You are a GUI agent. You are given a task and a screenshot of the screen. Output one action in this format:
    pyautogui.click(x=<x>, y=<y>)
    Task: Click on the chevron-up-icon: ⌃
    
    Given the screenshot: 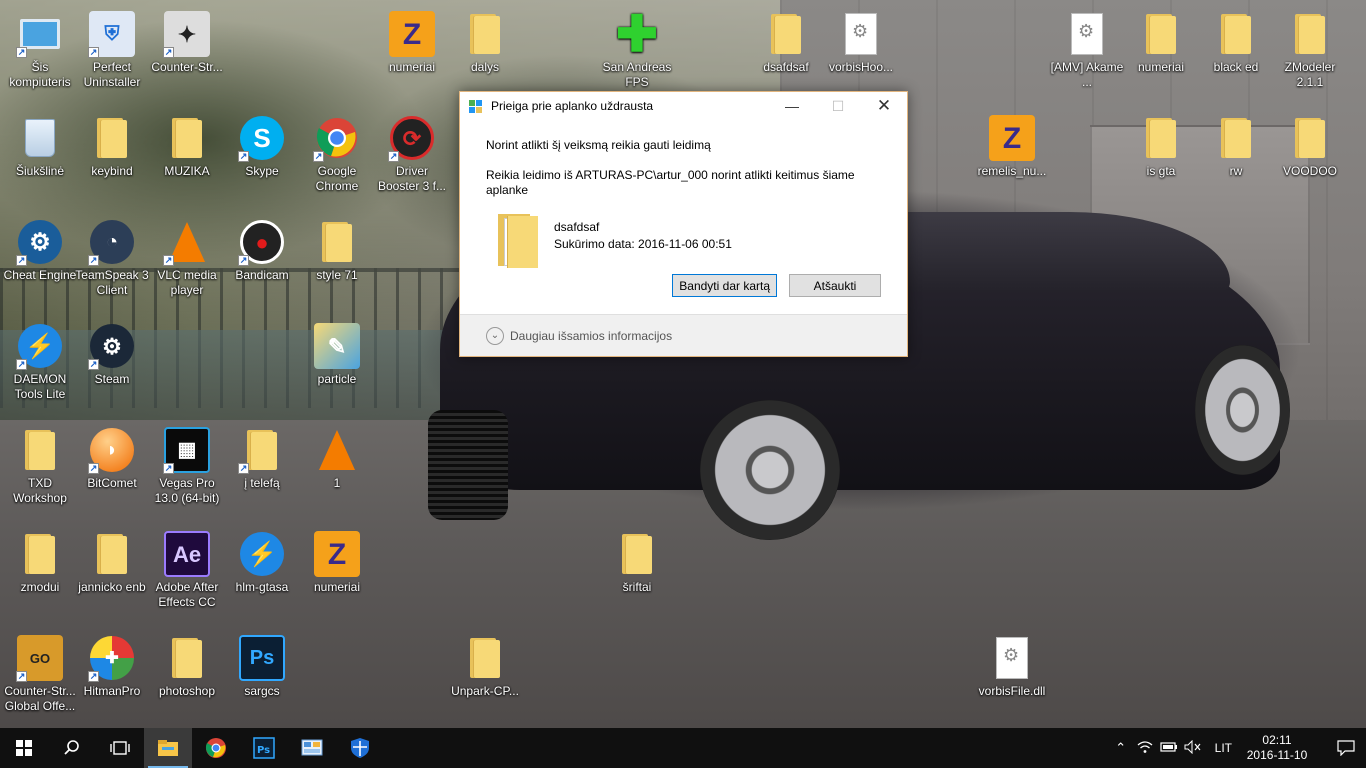 What is the action you would take?
    pyautogui.click(x=1121, y=748)
    